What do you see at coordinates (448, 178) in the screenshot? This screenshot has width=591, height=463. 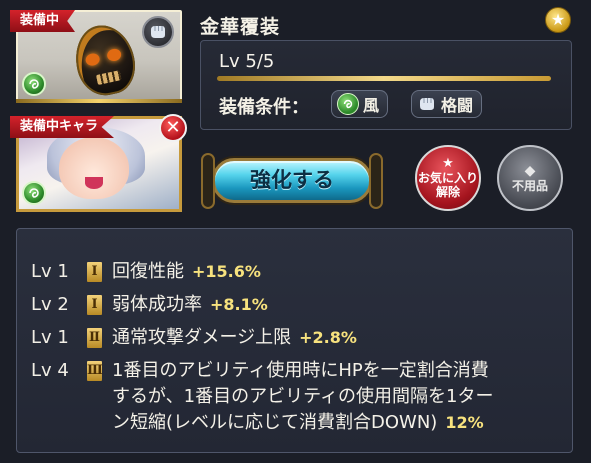 I see `unfavorite-button: ★ お気に入り 解除` at bounding box center [448, 178].